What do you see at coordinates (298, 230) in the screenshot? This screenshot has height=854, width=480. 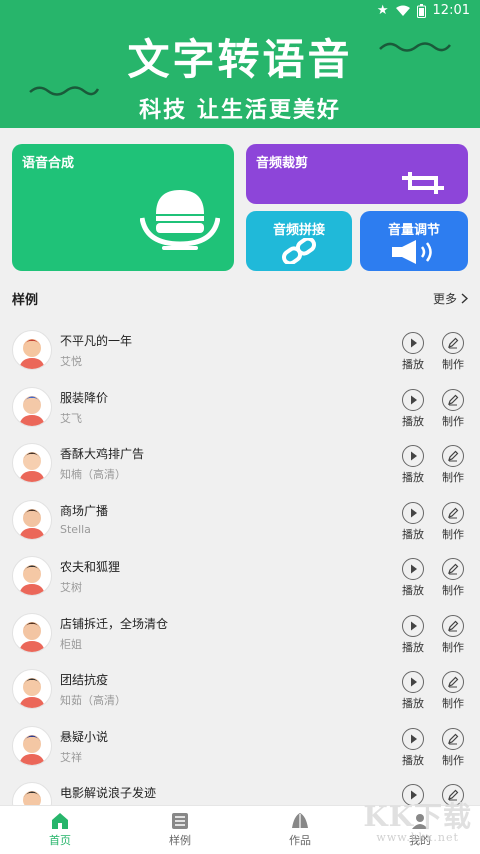 I see `card-label: 音频拼接` at bounding box center [298, 230].